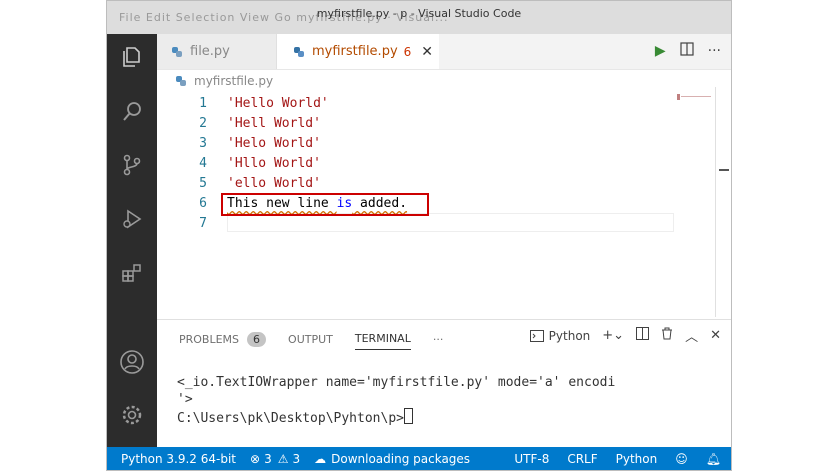  Describe the element at coordinates (427, 52) in the screenshot. I see `close-icon: ✕` at that location.